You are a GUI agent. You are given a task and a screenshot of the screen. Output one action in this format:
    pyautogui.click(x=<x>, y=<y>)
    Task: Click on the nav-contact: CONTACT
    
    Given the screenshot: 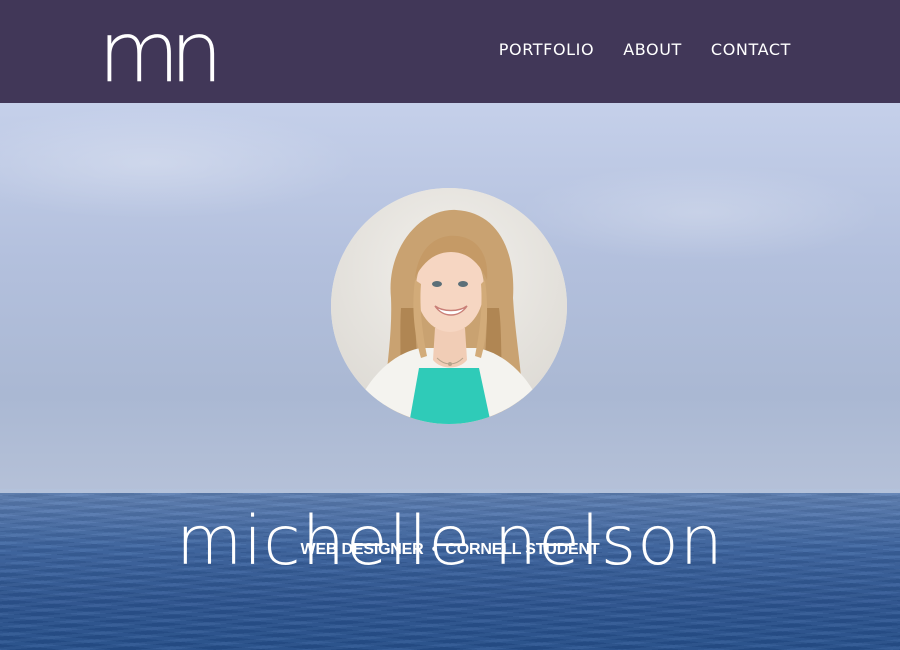 What is the action you would take?
    pyautogui.click(x=751, y=49)
    